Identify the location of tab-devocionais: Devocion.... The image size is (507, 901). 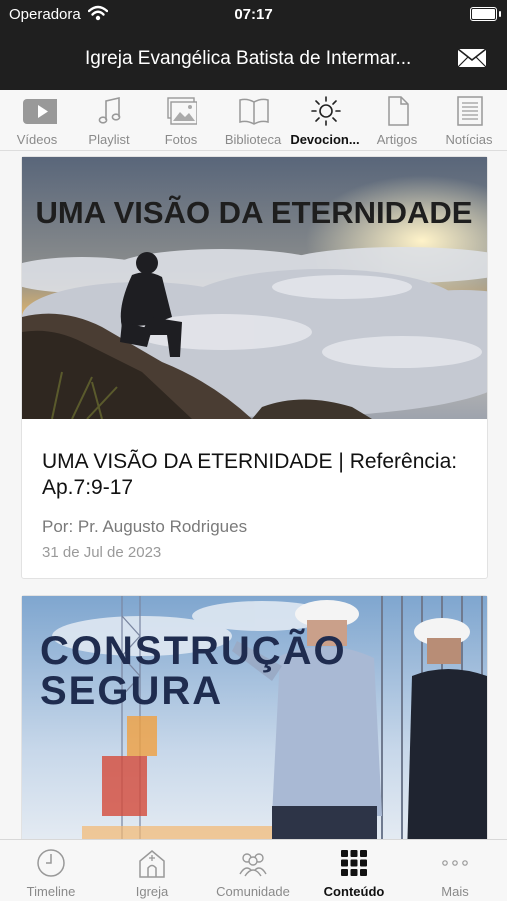
(325, 120).